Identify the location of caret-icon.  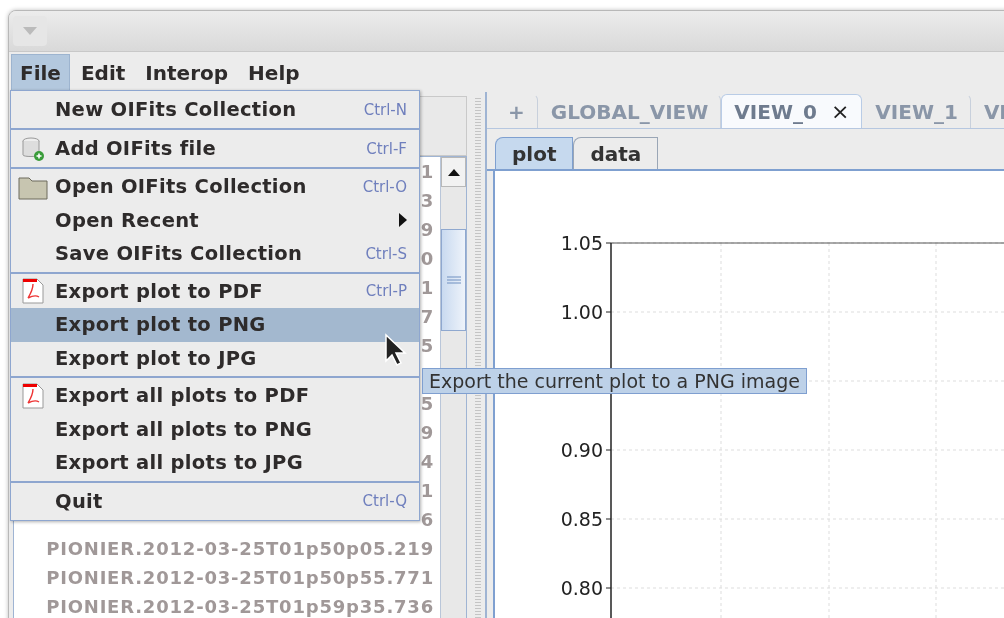
(30, 31).